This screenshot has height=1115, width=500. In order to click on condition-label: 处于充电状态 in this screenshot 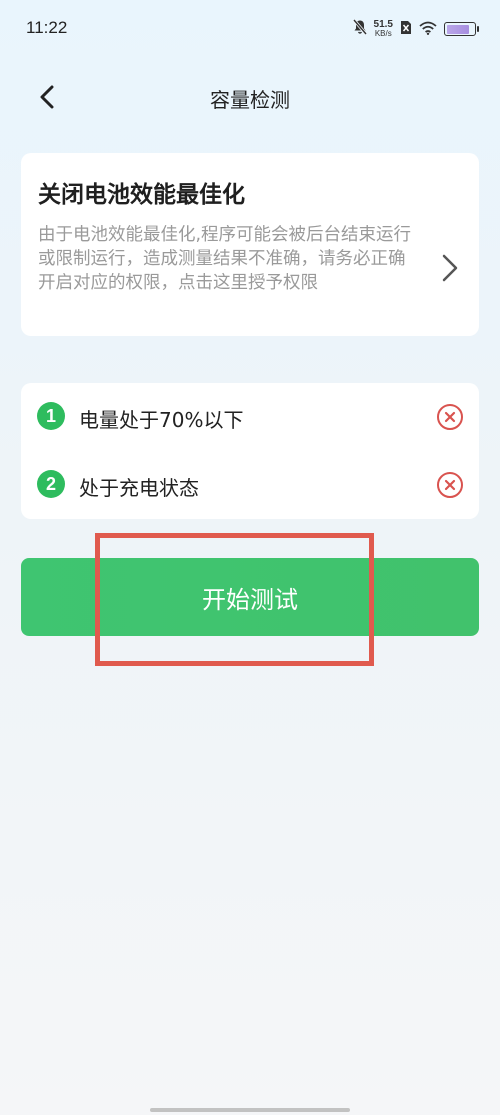, I will do `click(139, 488)`.